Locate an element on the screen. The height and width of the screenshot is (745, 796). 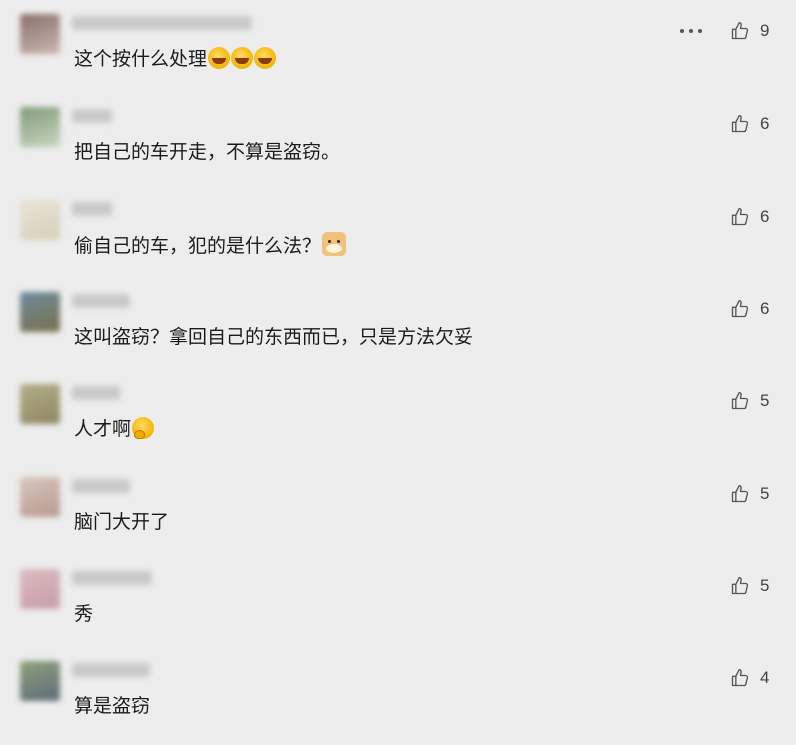
comment-text-content: 算是盗窃 is located at coordinates (112, 706).